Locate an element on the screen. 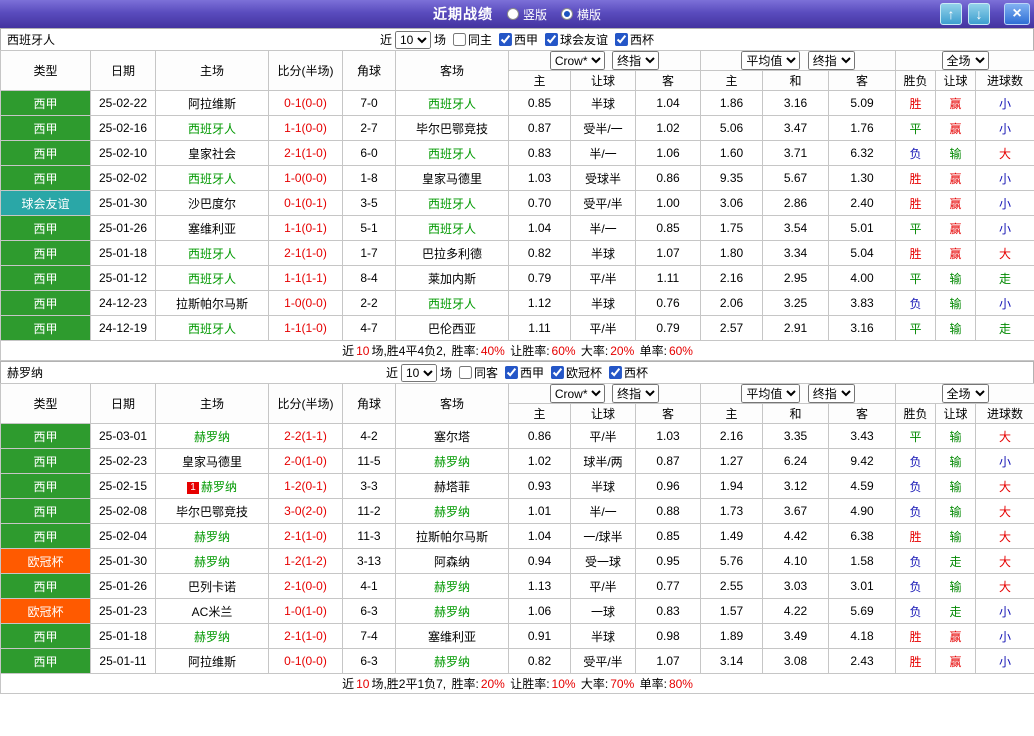 Image resolution: width=1034 pixels, height=736 pixels. date-cell: 25-02-16 is located at coordinates (123, 128).